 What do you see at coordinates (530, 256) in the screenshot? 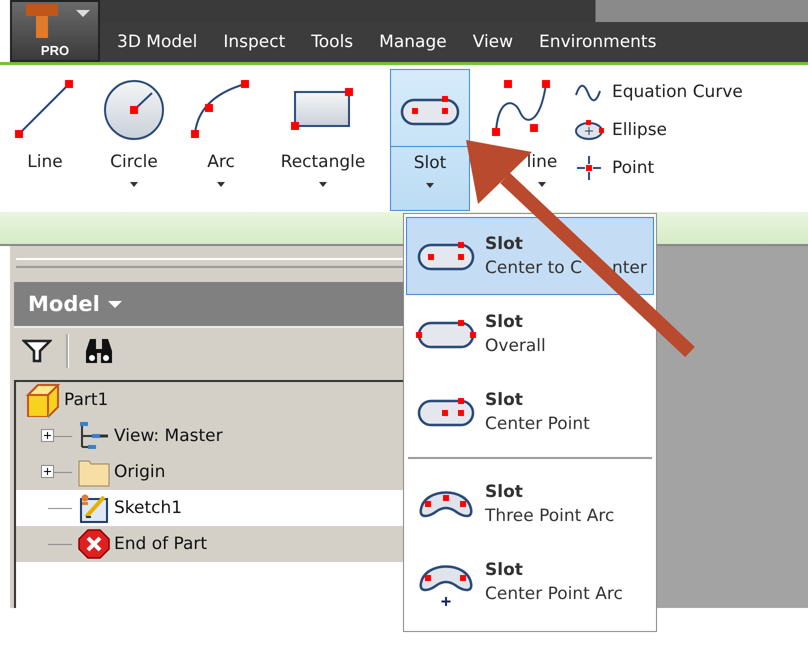
I see `menu-item: Slot Center to C nter` at bounding box center [530, 256].